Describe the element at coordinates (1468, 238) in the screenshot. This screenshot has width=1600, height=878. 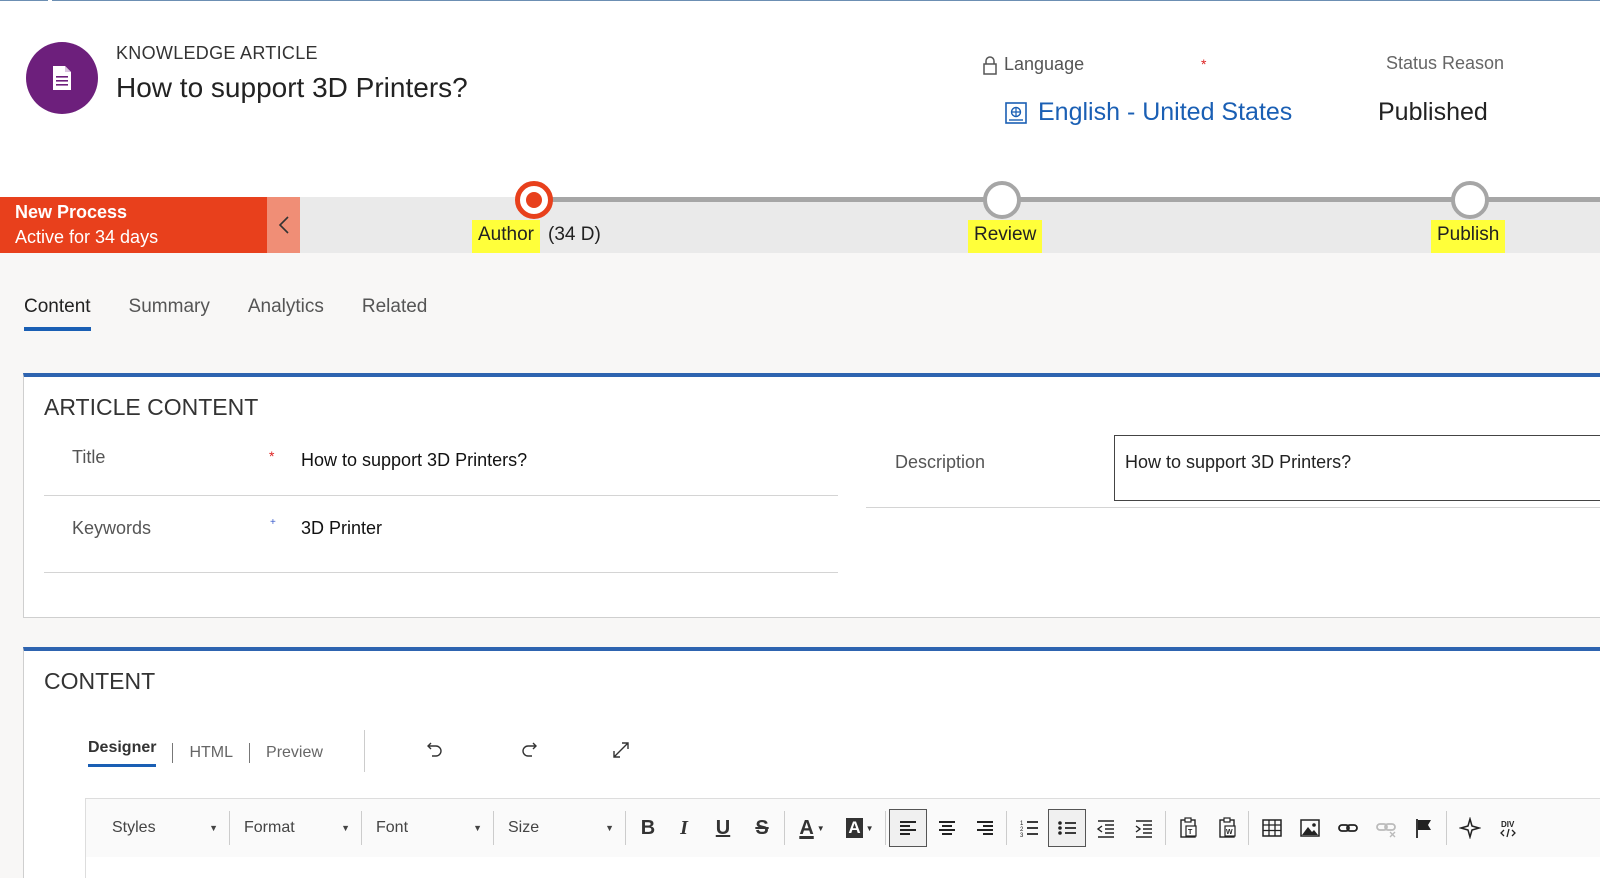
I see `stage-publish-label: Publish` at that location.